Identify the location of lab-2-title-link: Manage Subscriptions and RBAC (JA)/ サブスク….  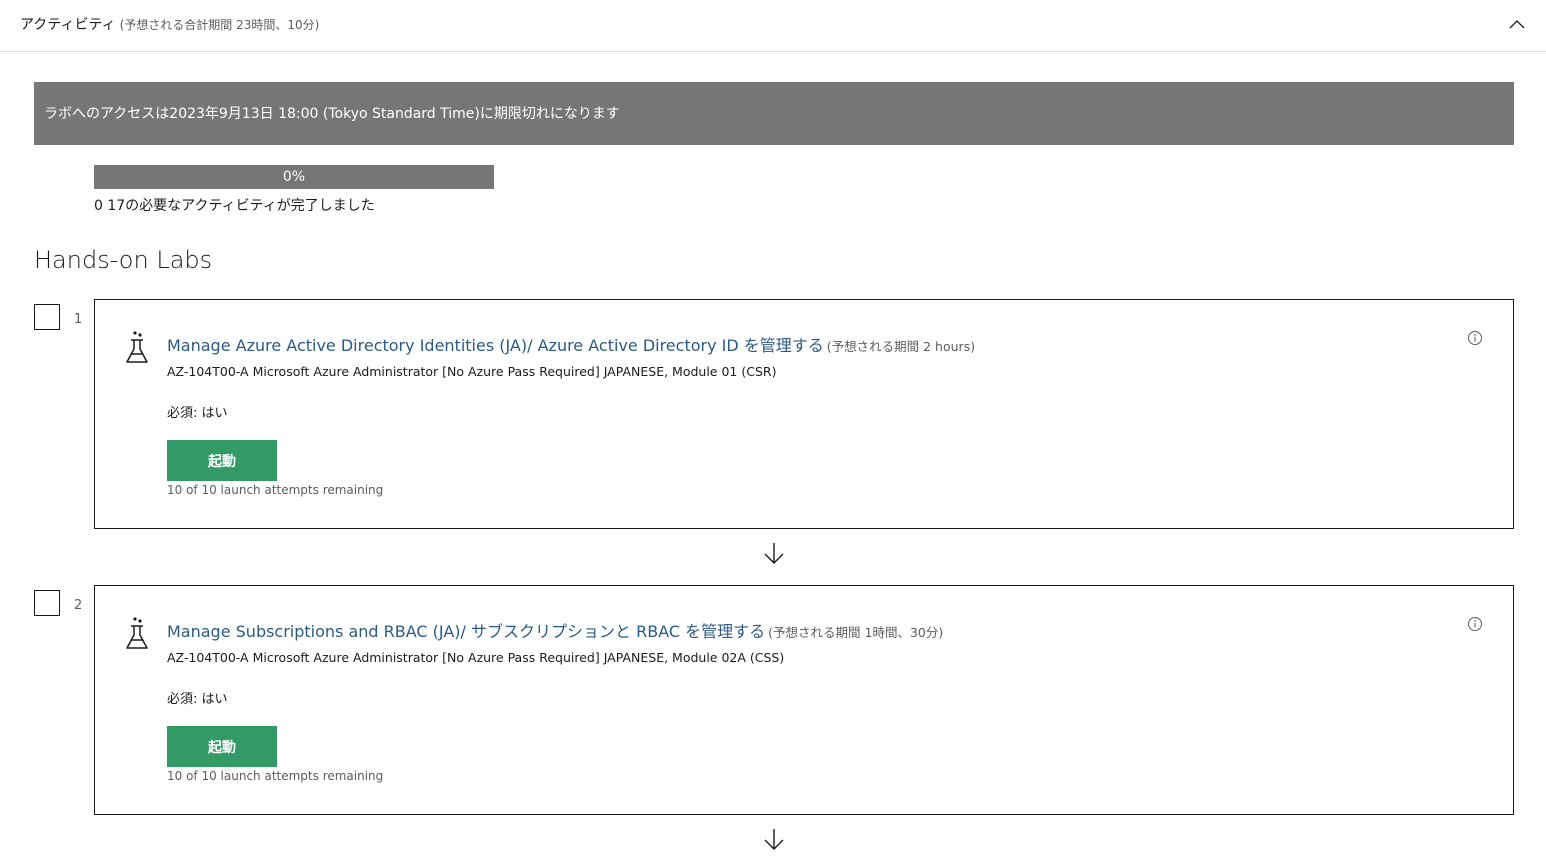
(466, 631).